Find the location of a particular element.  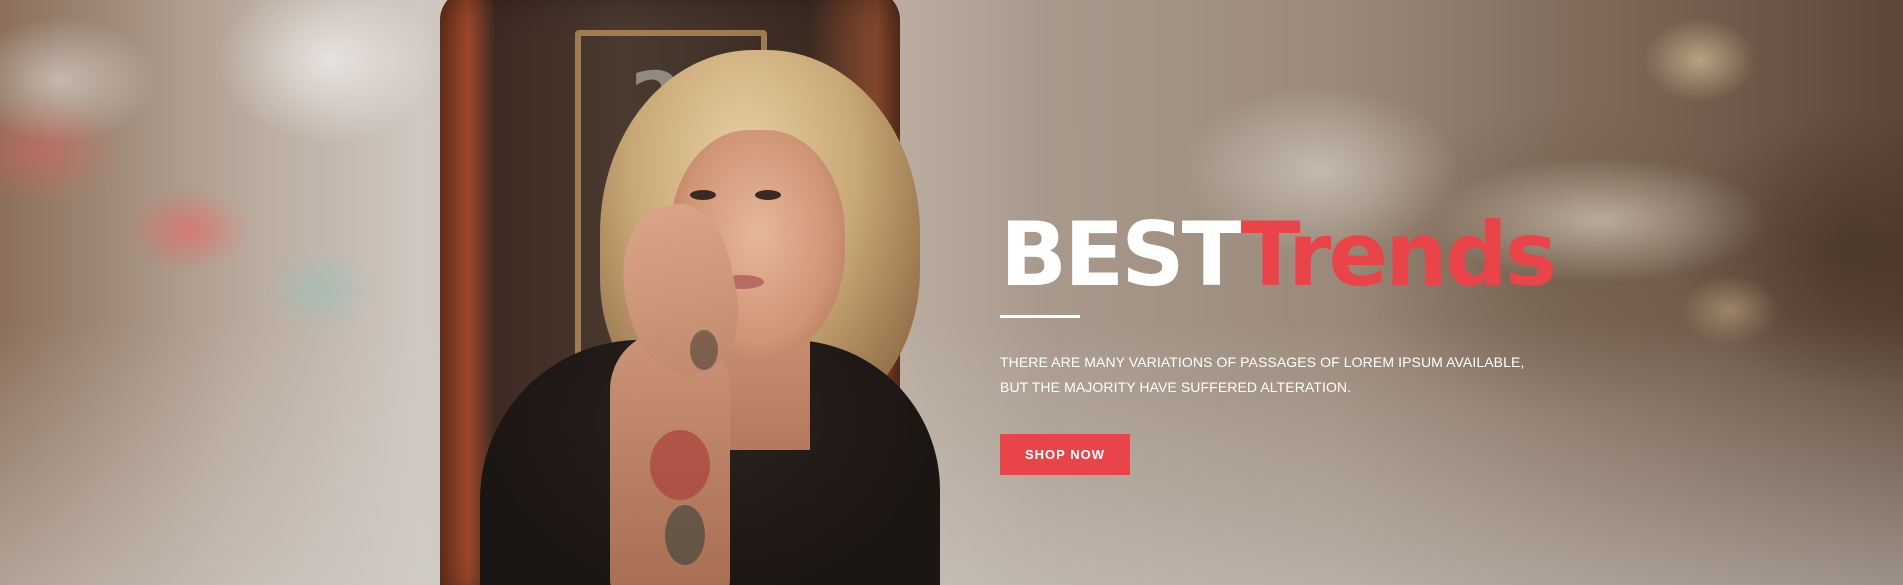

shop-now-button: SHOP NOW is located at coordinates (1065, 454).